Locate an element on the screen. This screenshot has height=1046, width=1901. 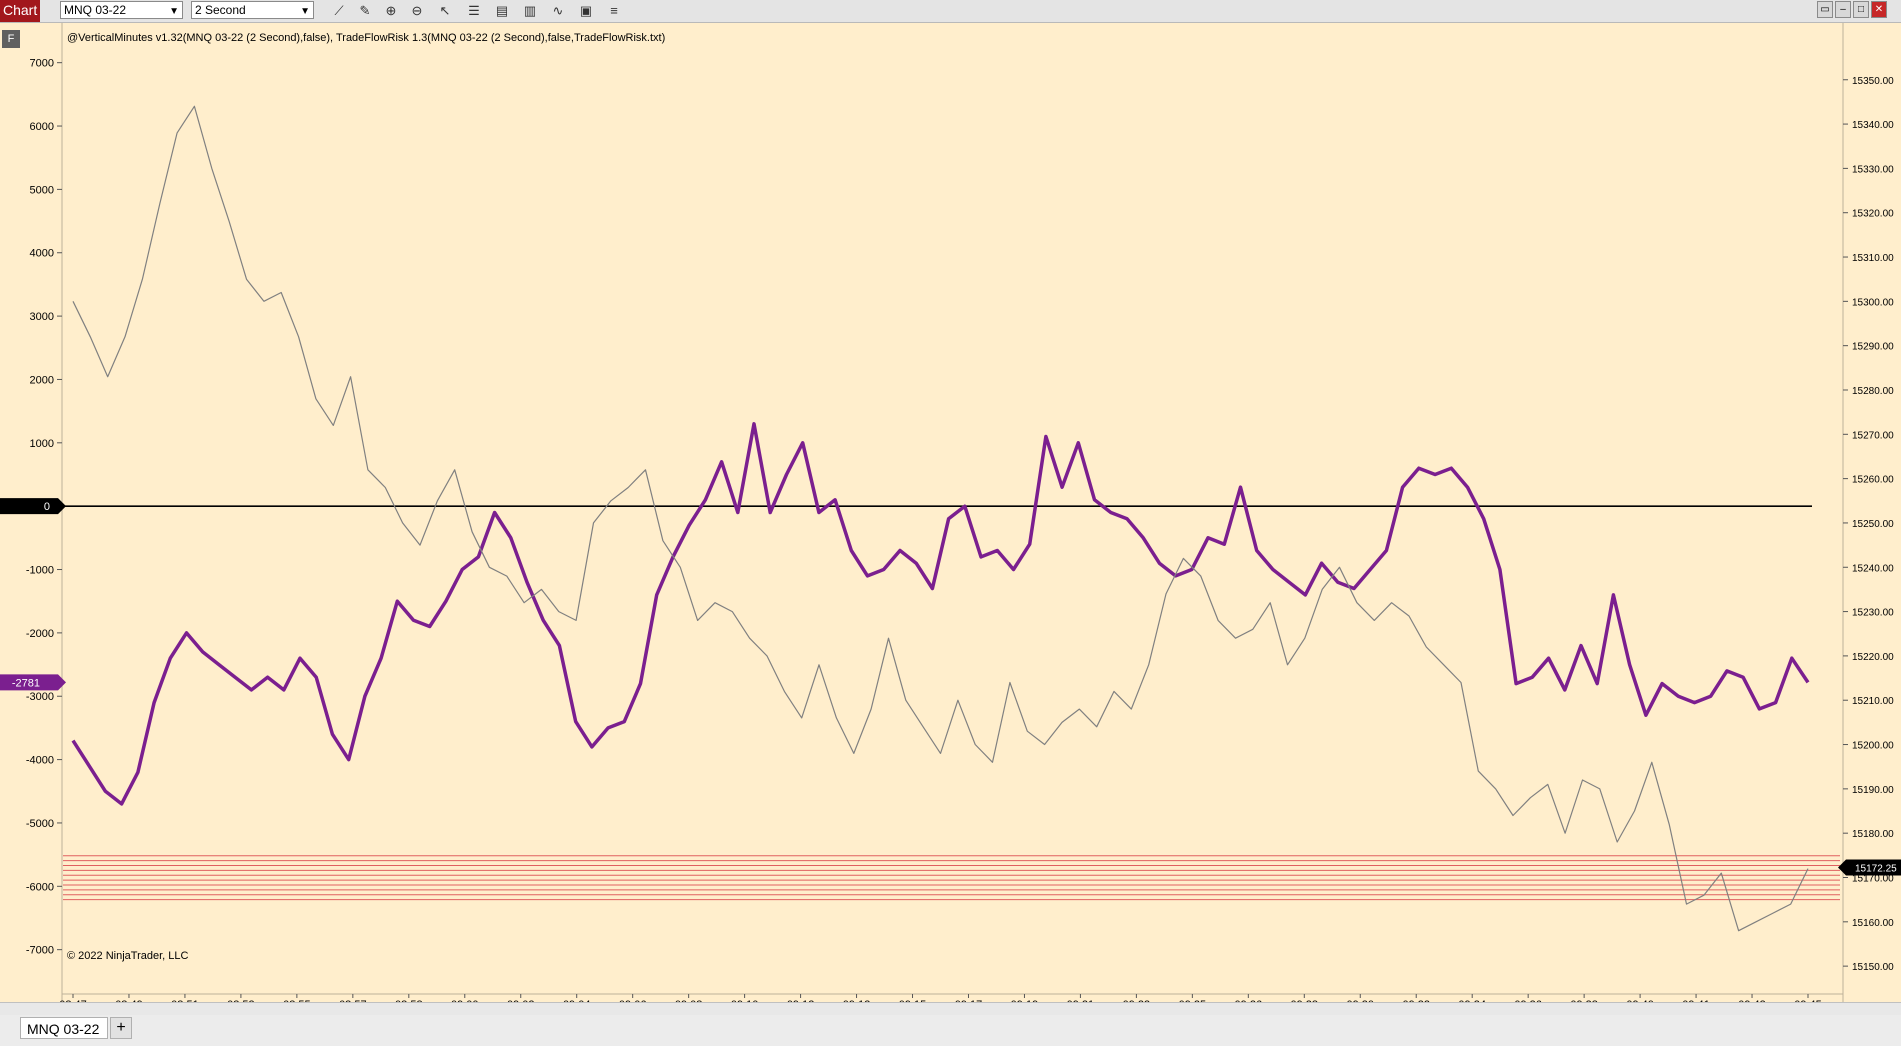
symbol-value: MNQ 03-22 is located at coordinates (95, 10).